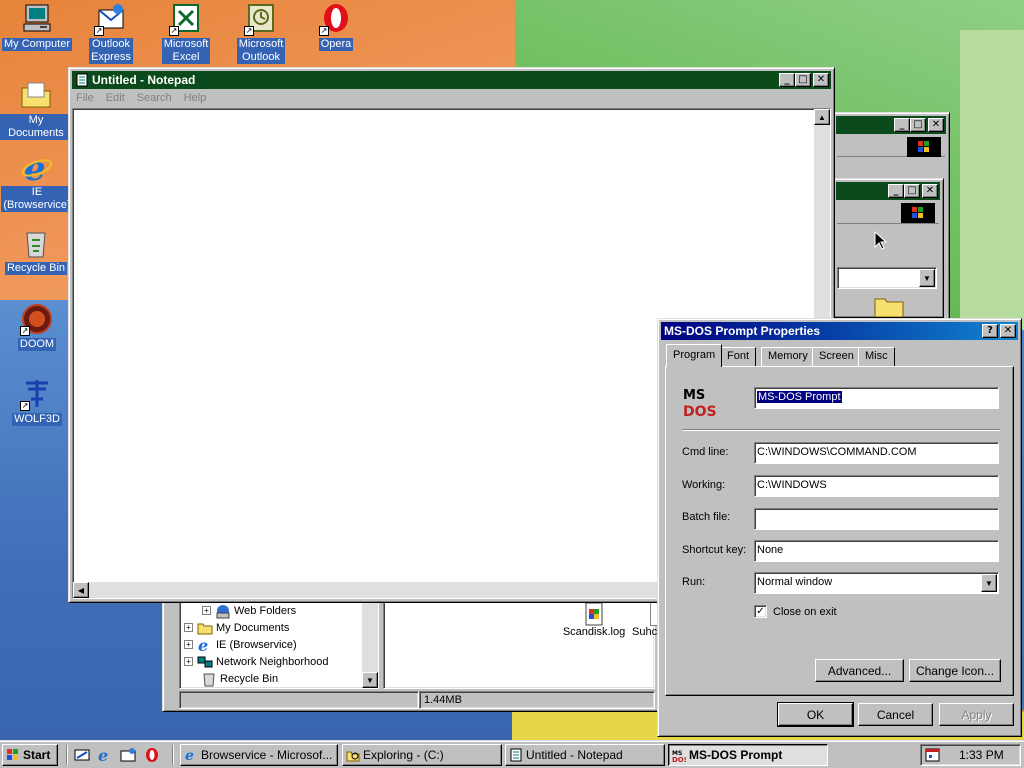 The image size is (1024, 768). Describe the element at coordinates (36, 127) in the screenshot. I see `desktop-icon-label: My Documents` at that location.